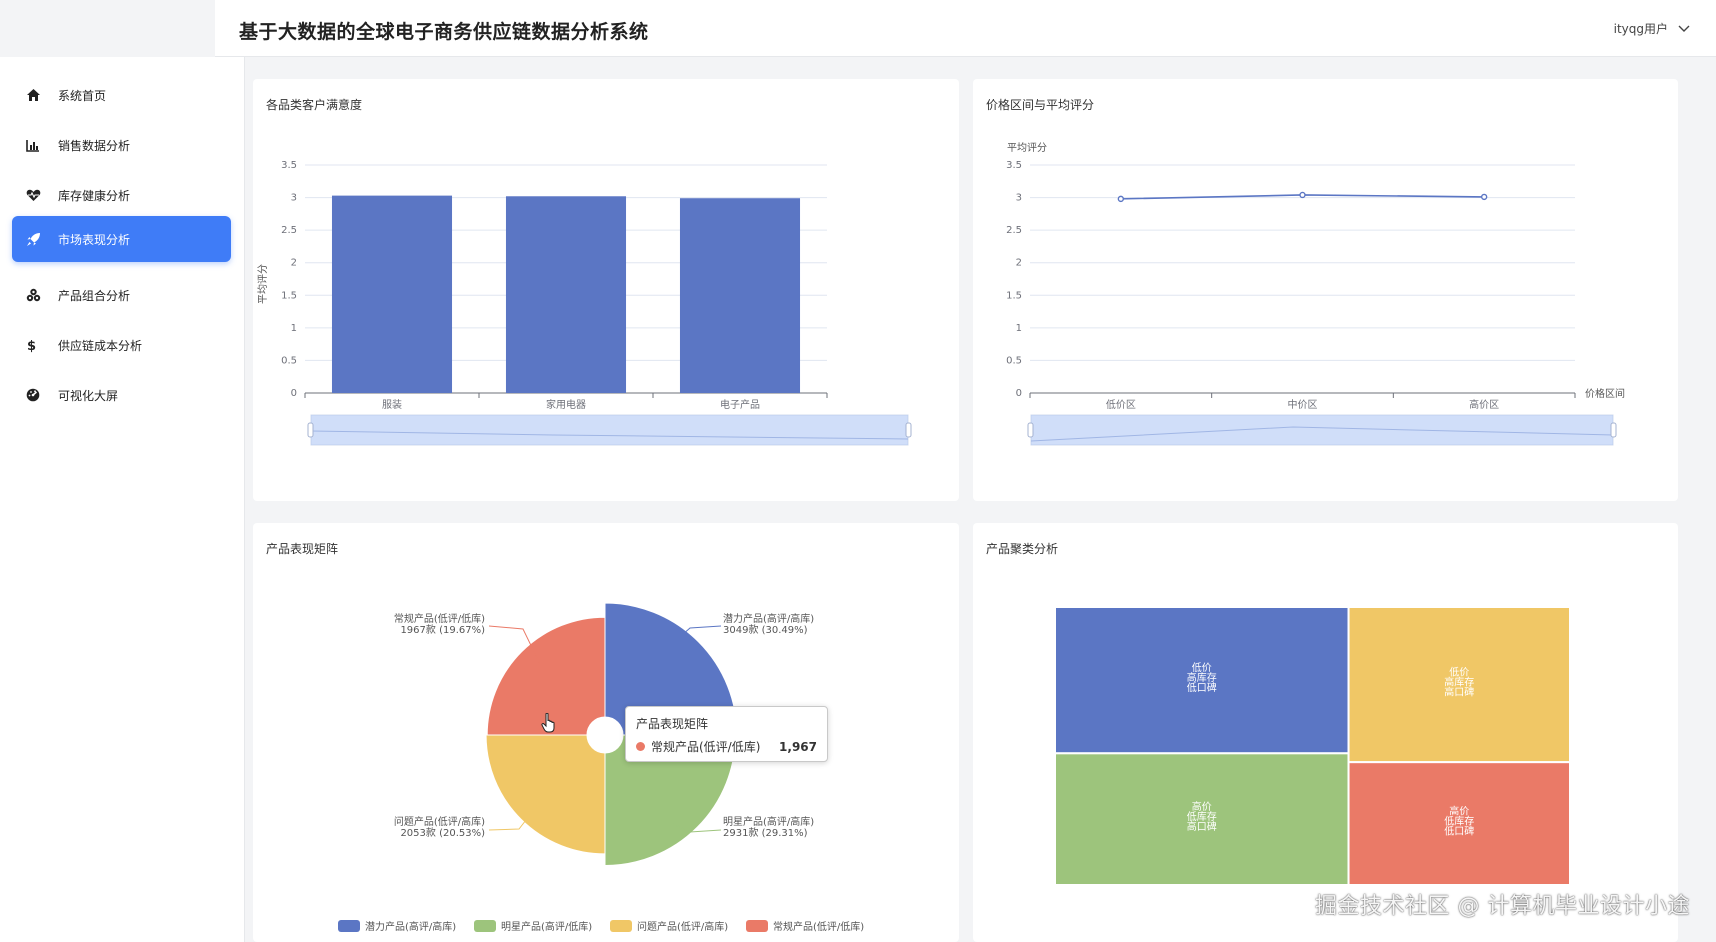  I want to click on pie-label: 明星产品(高评/高库), so click(768, 821).